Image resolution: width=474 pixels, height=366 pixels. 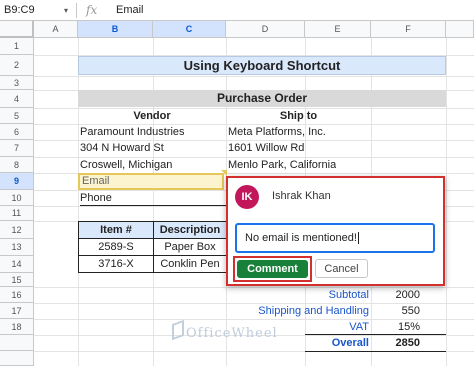 I want to click on row-header: 18, so click(x=17, y=327).